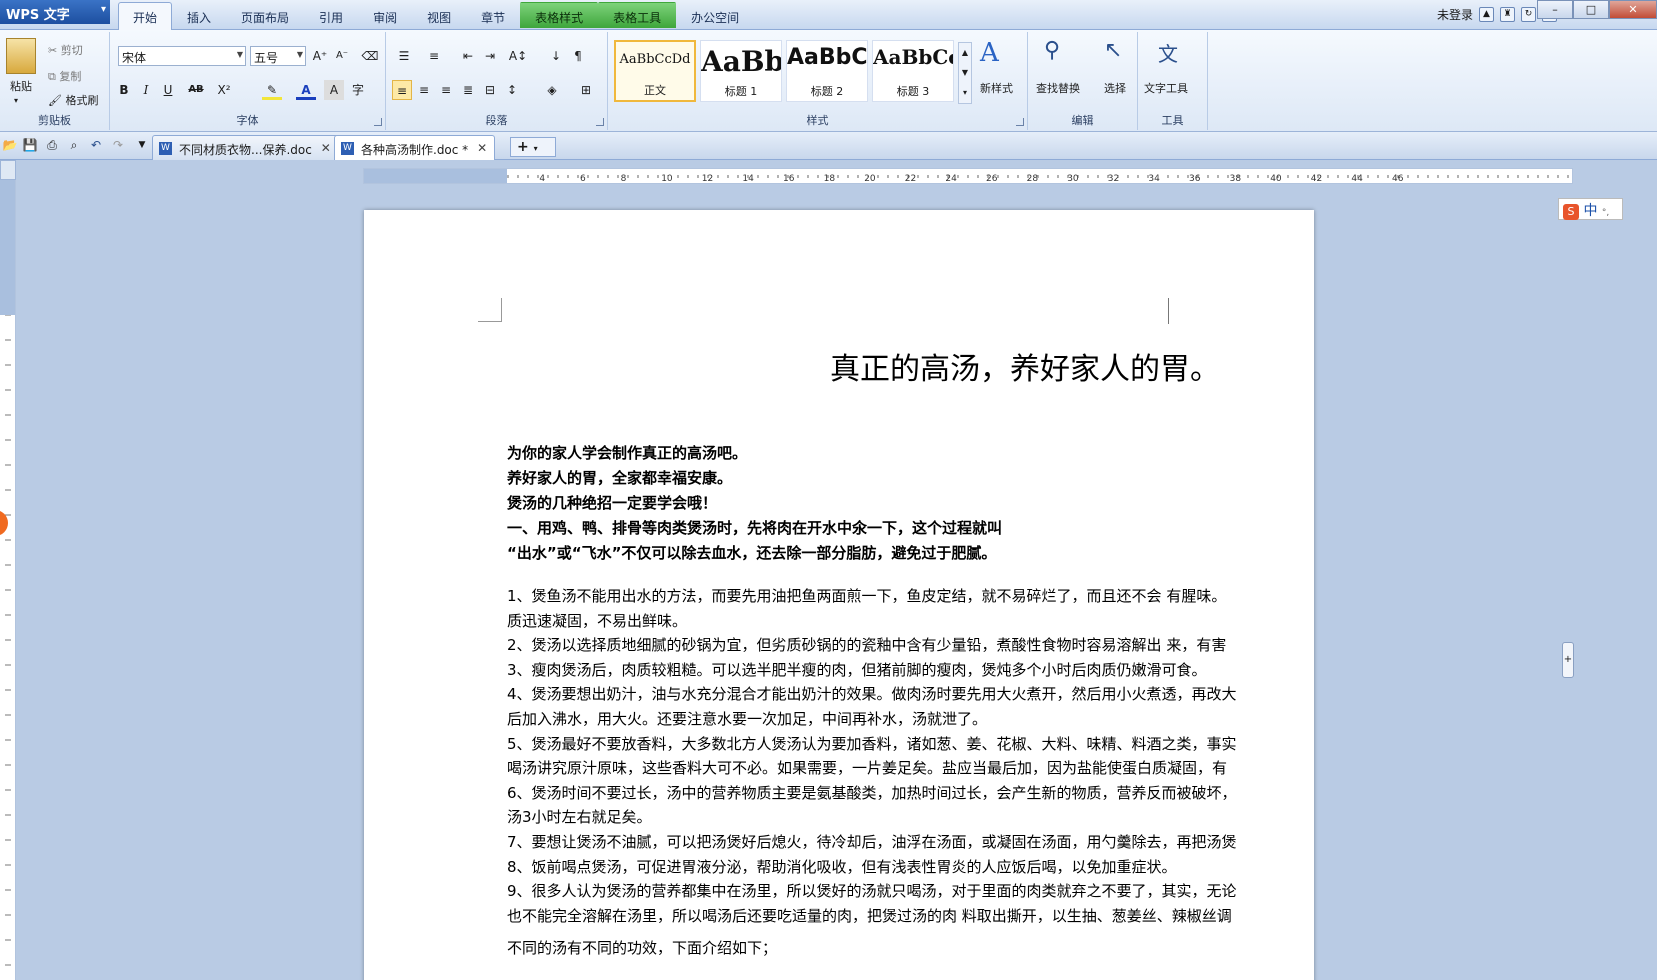 The image size is (1657, 980). I want to click on document-title: 真正的高汤，养好家人的胃。, so click(1025, 366).